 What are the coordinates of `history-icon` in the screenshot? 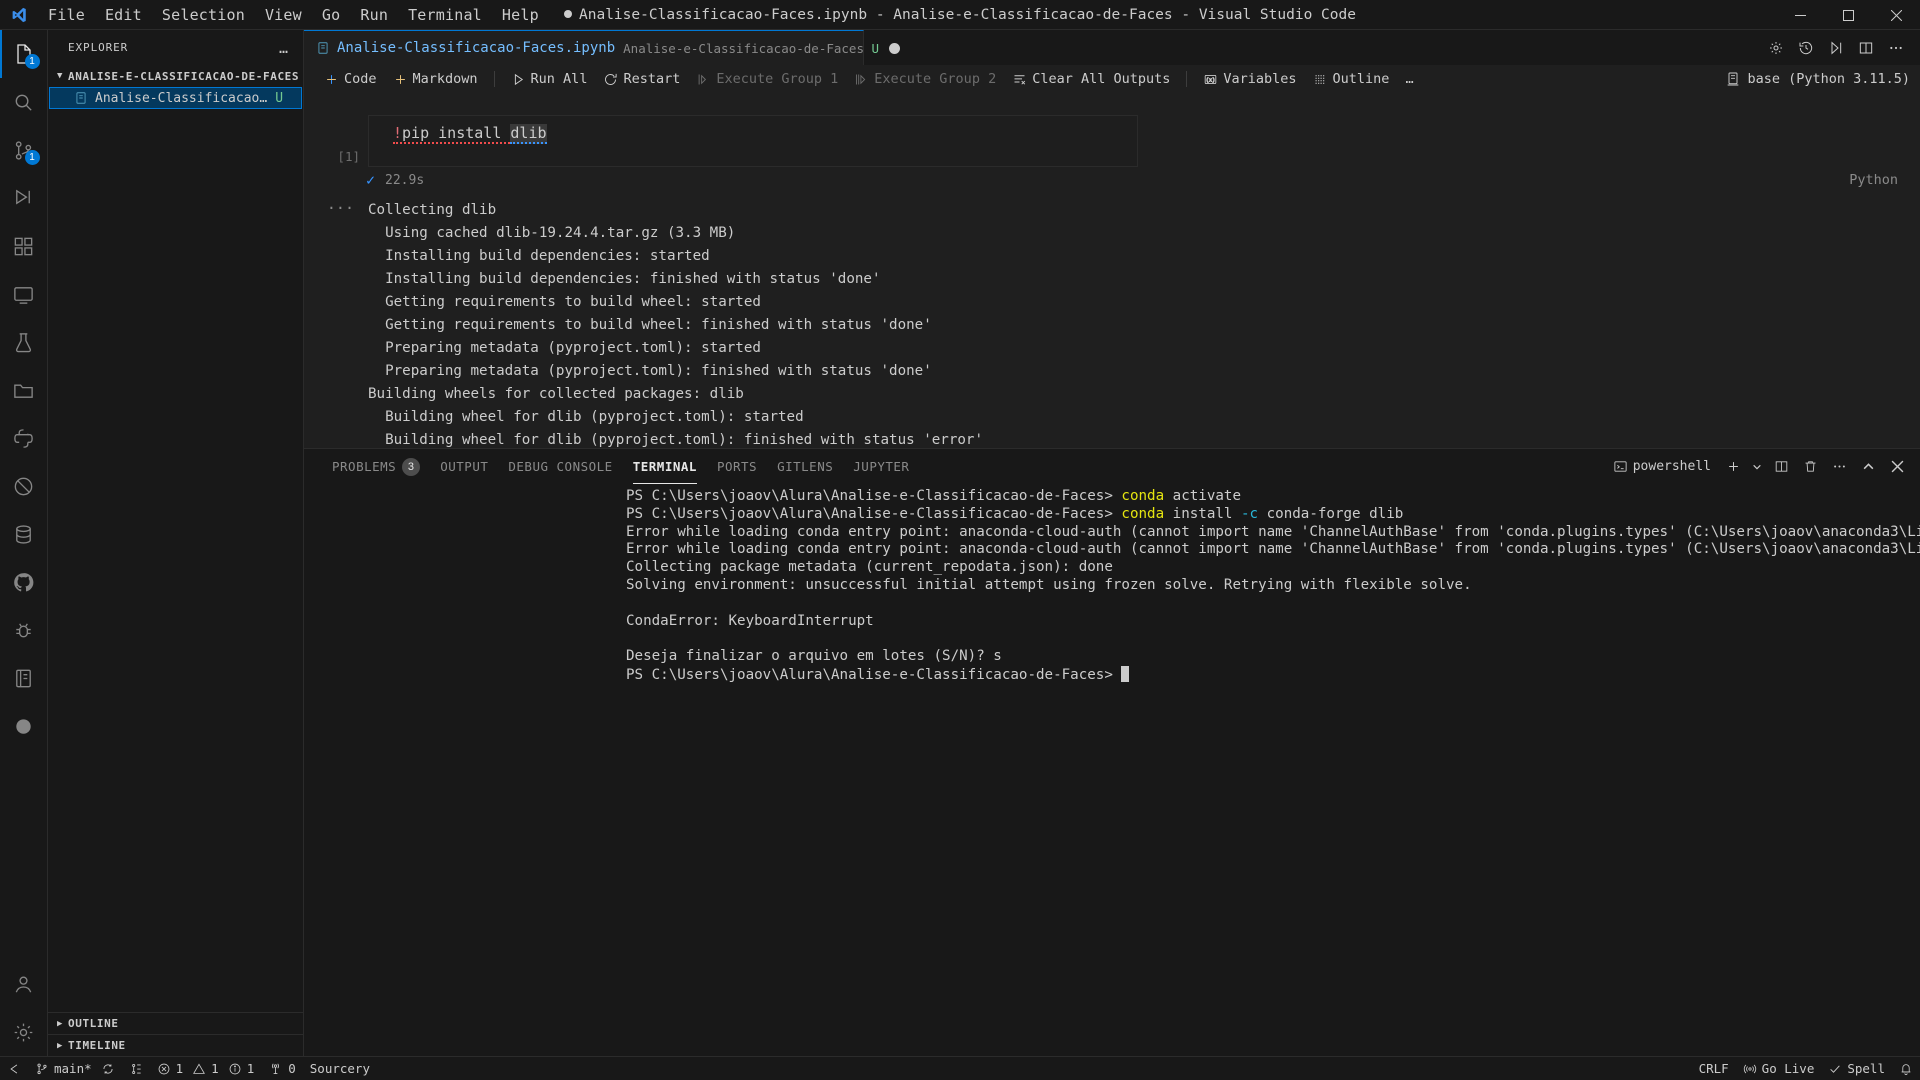 It's located at (1806, 48).